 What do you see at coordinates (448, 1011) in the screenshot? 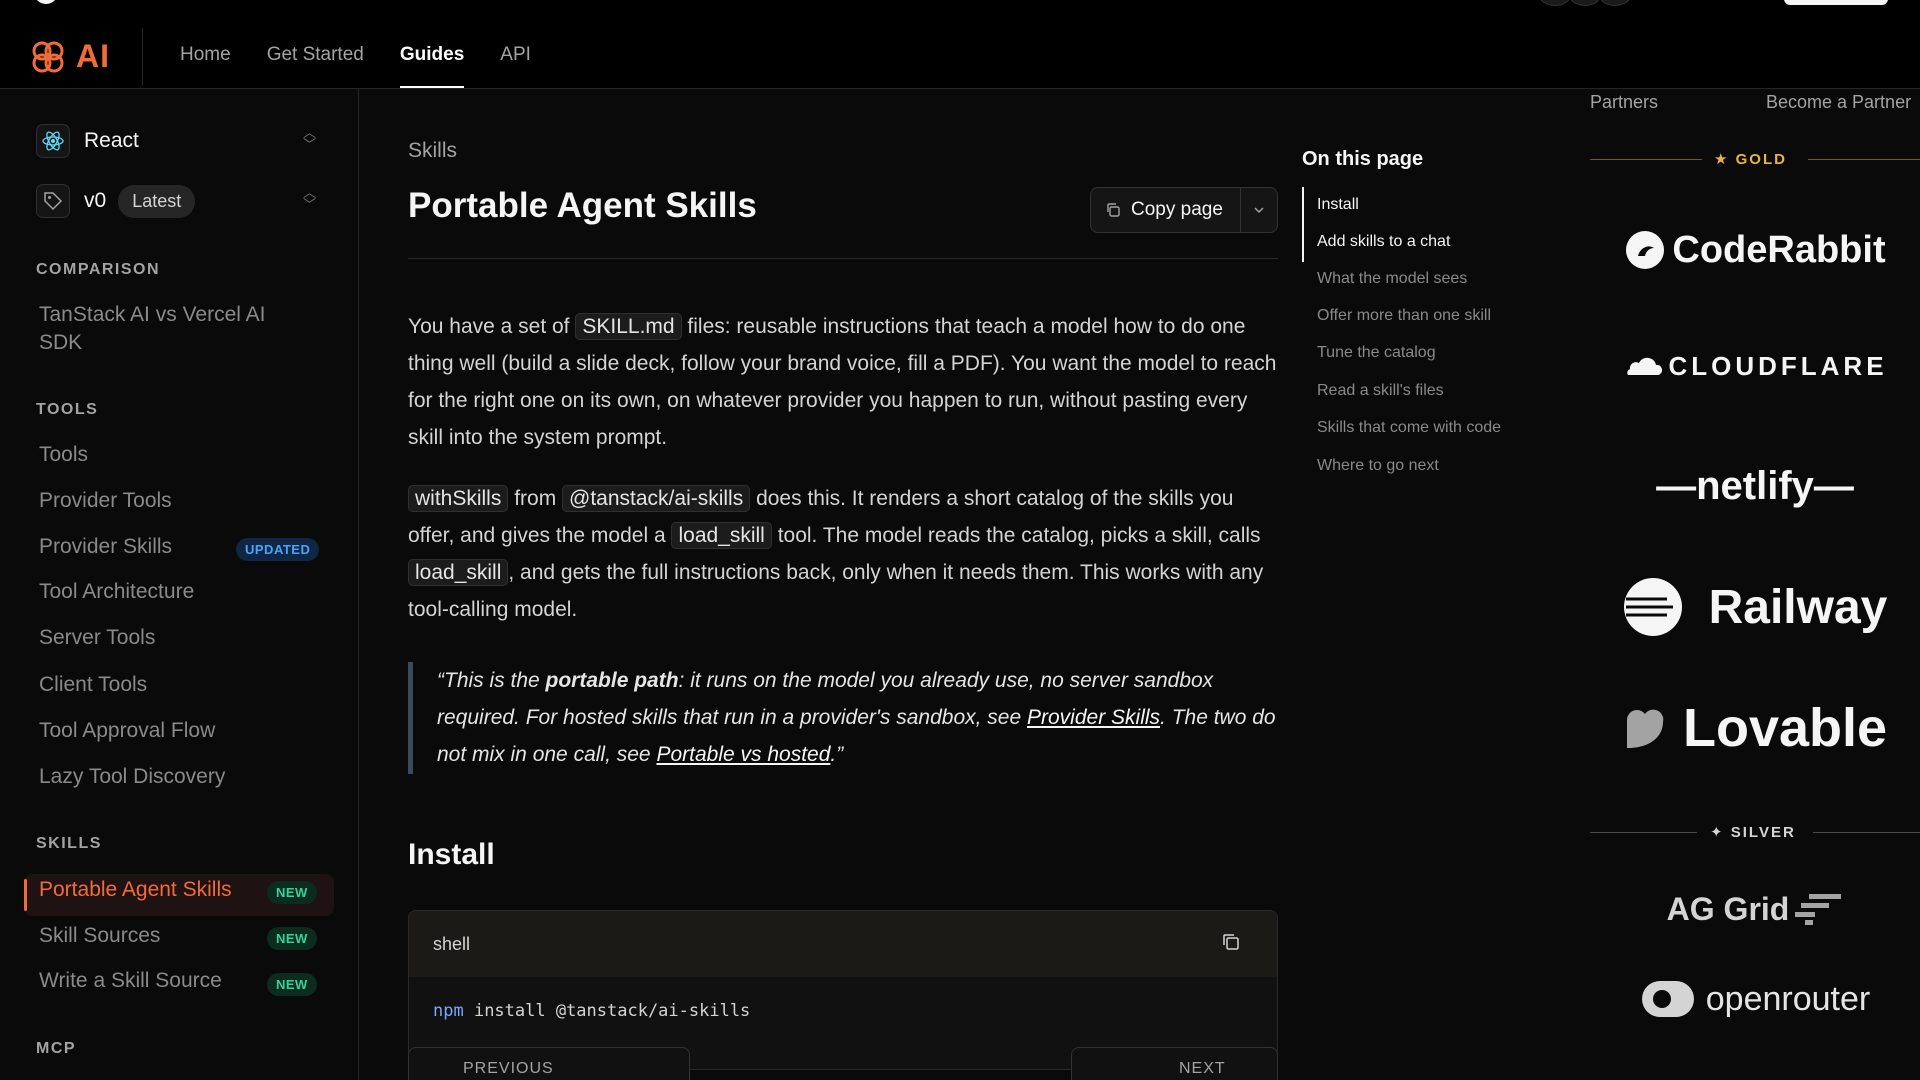
I see `code-command: npm` at bounding box center [448, 1011].